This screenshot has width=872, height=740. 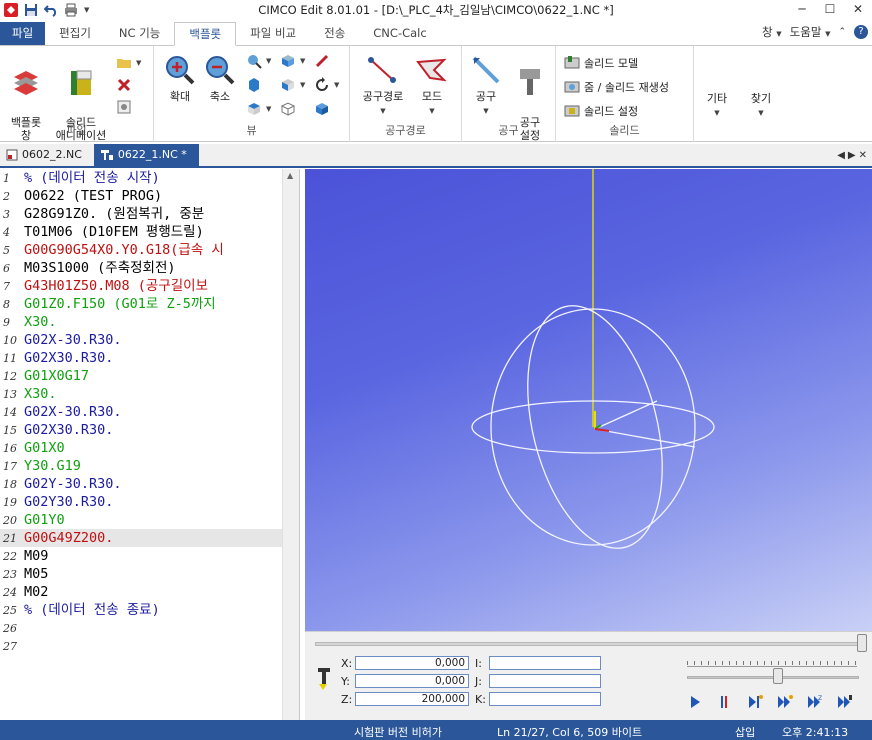 I want to click on code-line: 3 G28G91Z0. (원점복귀, 중분, so click(x=141, y=214).